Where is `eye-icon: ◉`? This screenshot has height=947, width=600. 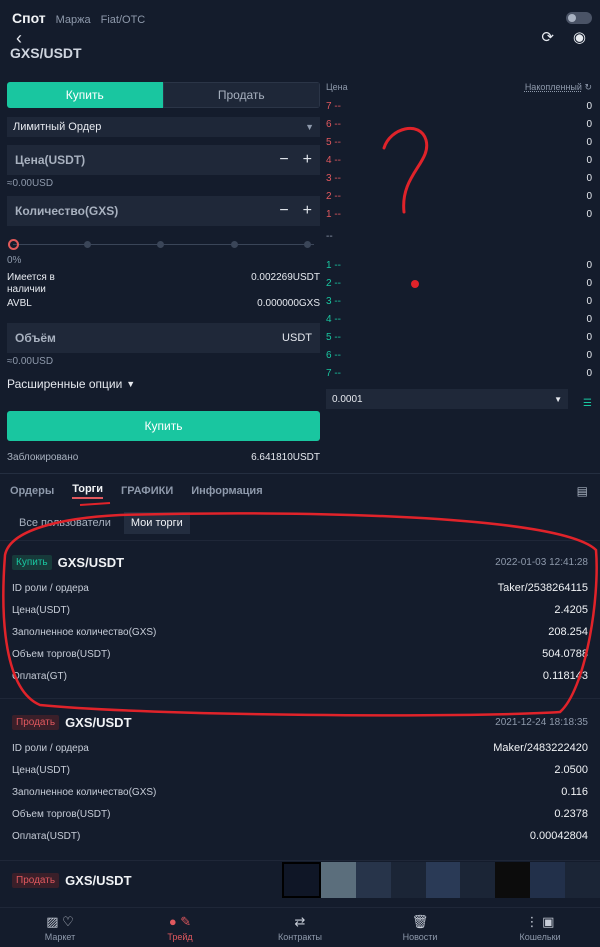 eye-icon: ◉ is located at coordinates (579, 37).